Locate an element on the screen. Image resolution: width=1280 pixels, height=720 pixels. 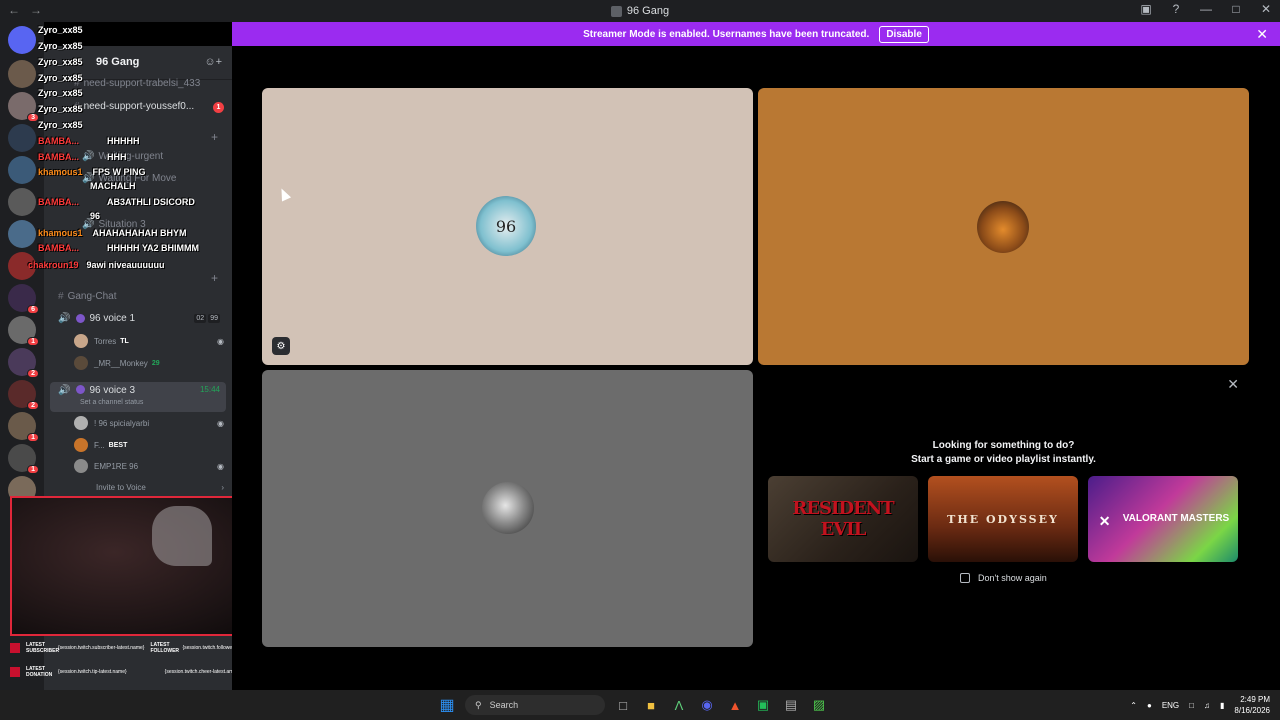
app-icon-2: ▣ is located at coordinates (763, 705).